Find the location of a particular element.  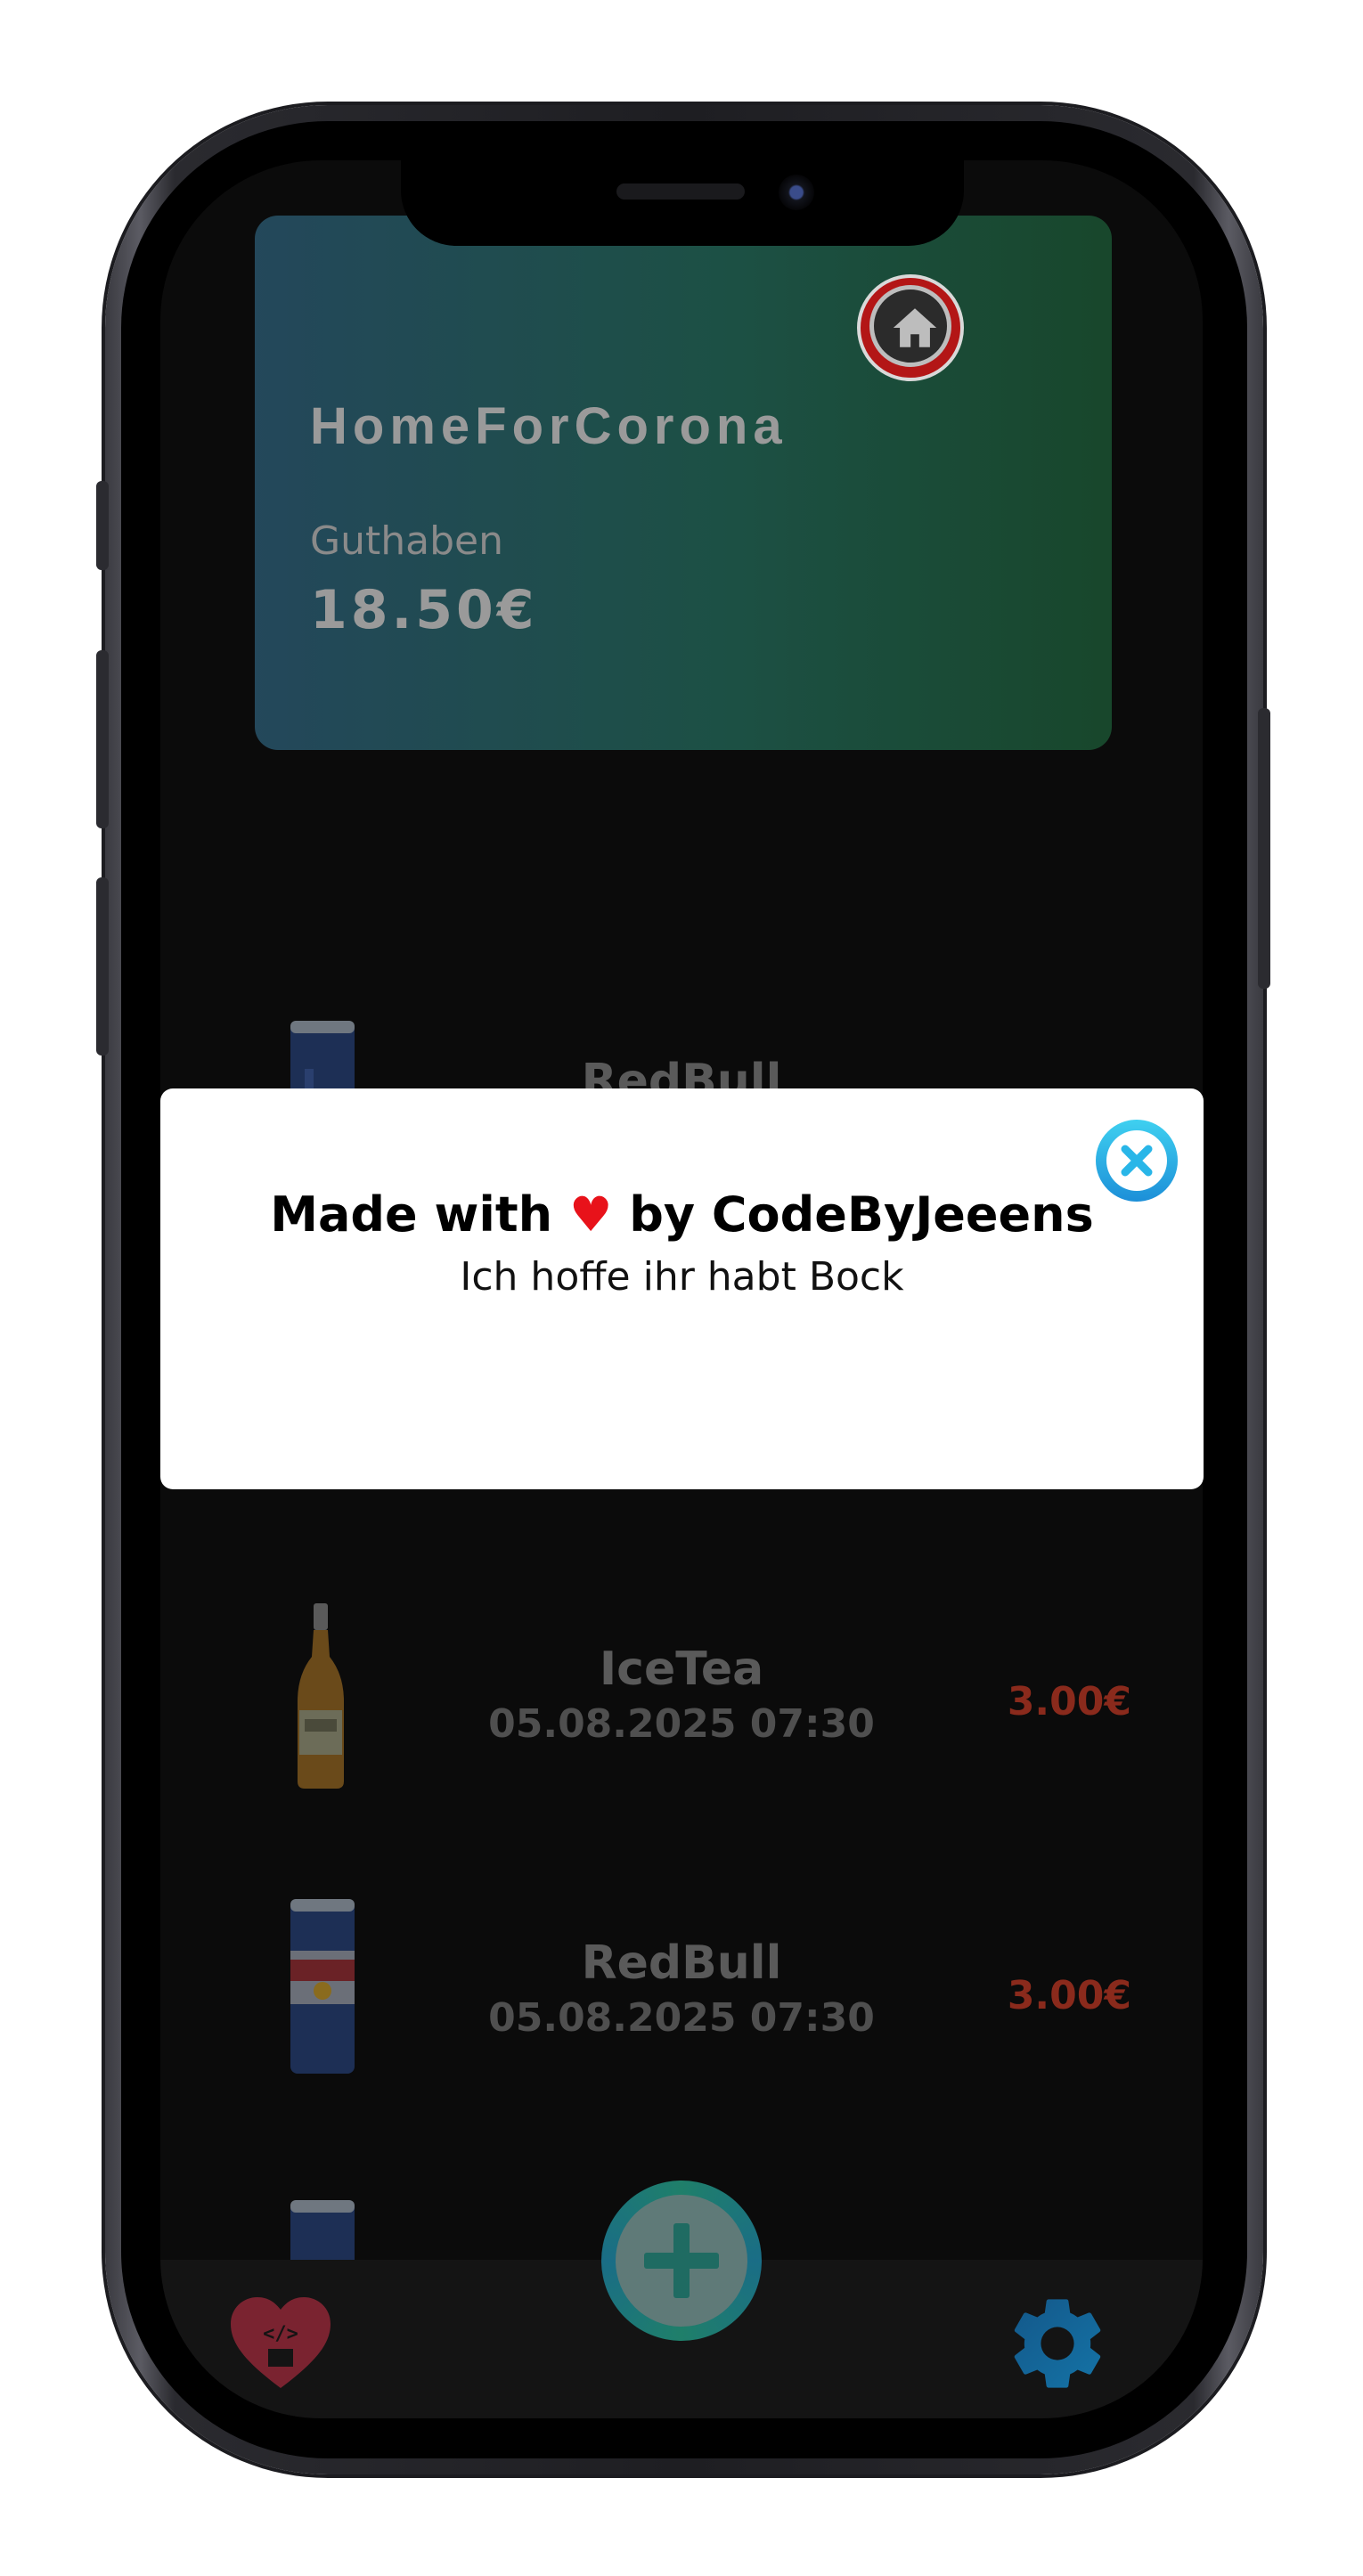

dialog-subtitle: Ich hoffe ihr habt Bock is located at coordinates (682, 1277).